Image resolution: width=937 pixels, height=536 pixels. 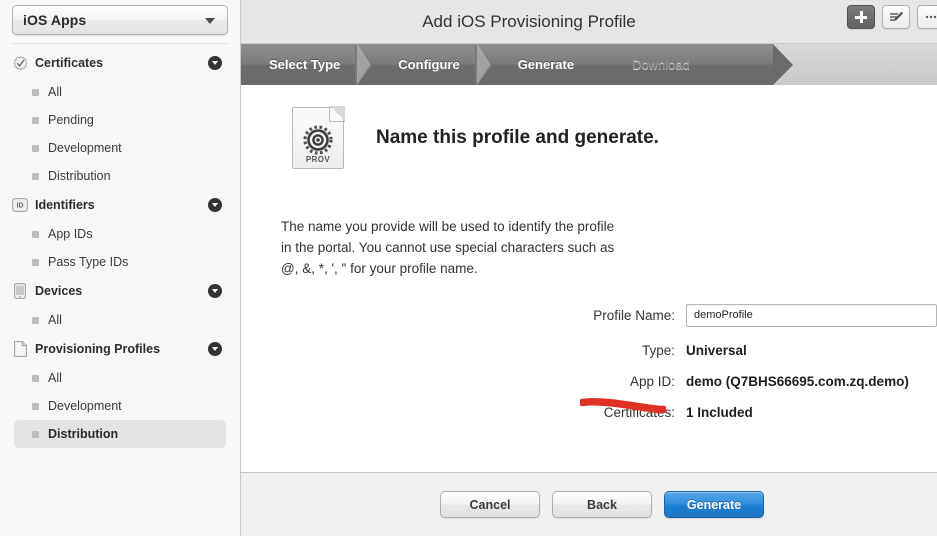 What do you see at coordinates (529, 21) in the screenshot?
I see `page-title: Add iOS Provisioning Profile` at bounding box center [529, 21].